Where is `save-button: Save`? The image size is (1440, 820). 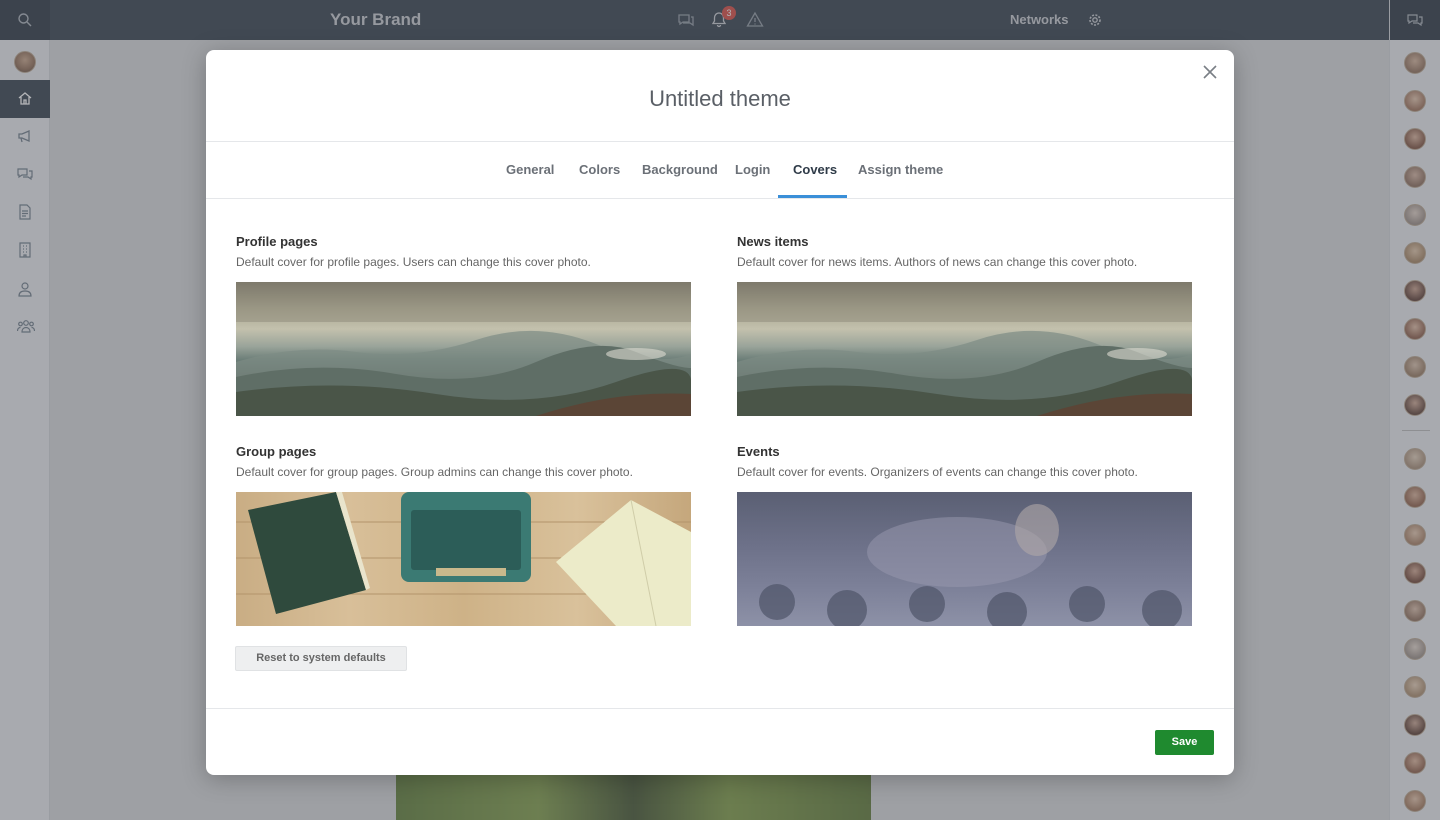
save-button: Save is located at coordinates (1184, 742).